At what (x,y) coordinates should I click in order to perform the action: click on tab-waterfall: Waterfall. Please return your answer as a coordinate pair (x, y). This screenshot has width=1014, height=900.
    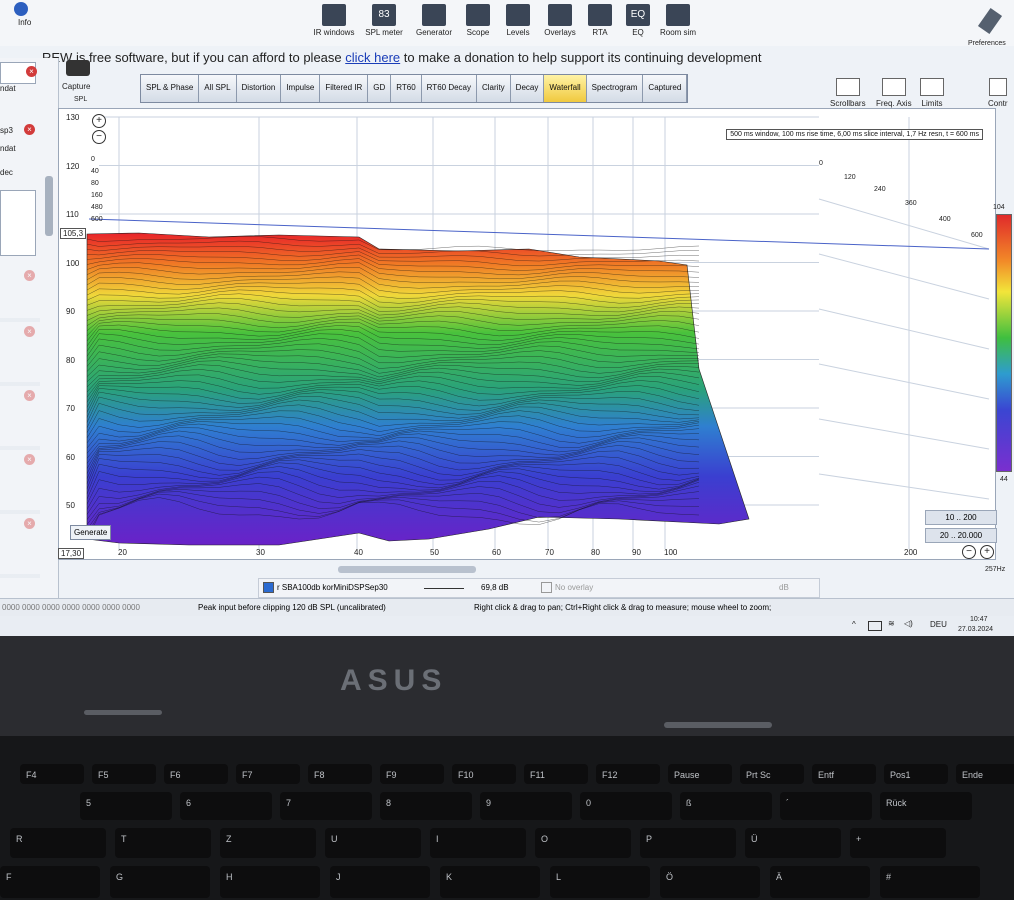
    Looking at the image, I should click on (565, 88).